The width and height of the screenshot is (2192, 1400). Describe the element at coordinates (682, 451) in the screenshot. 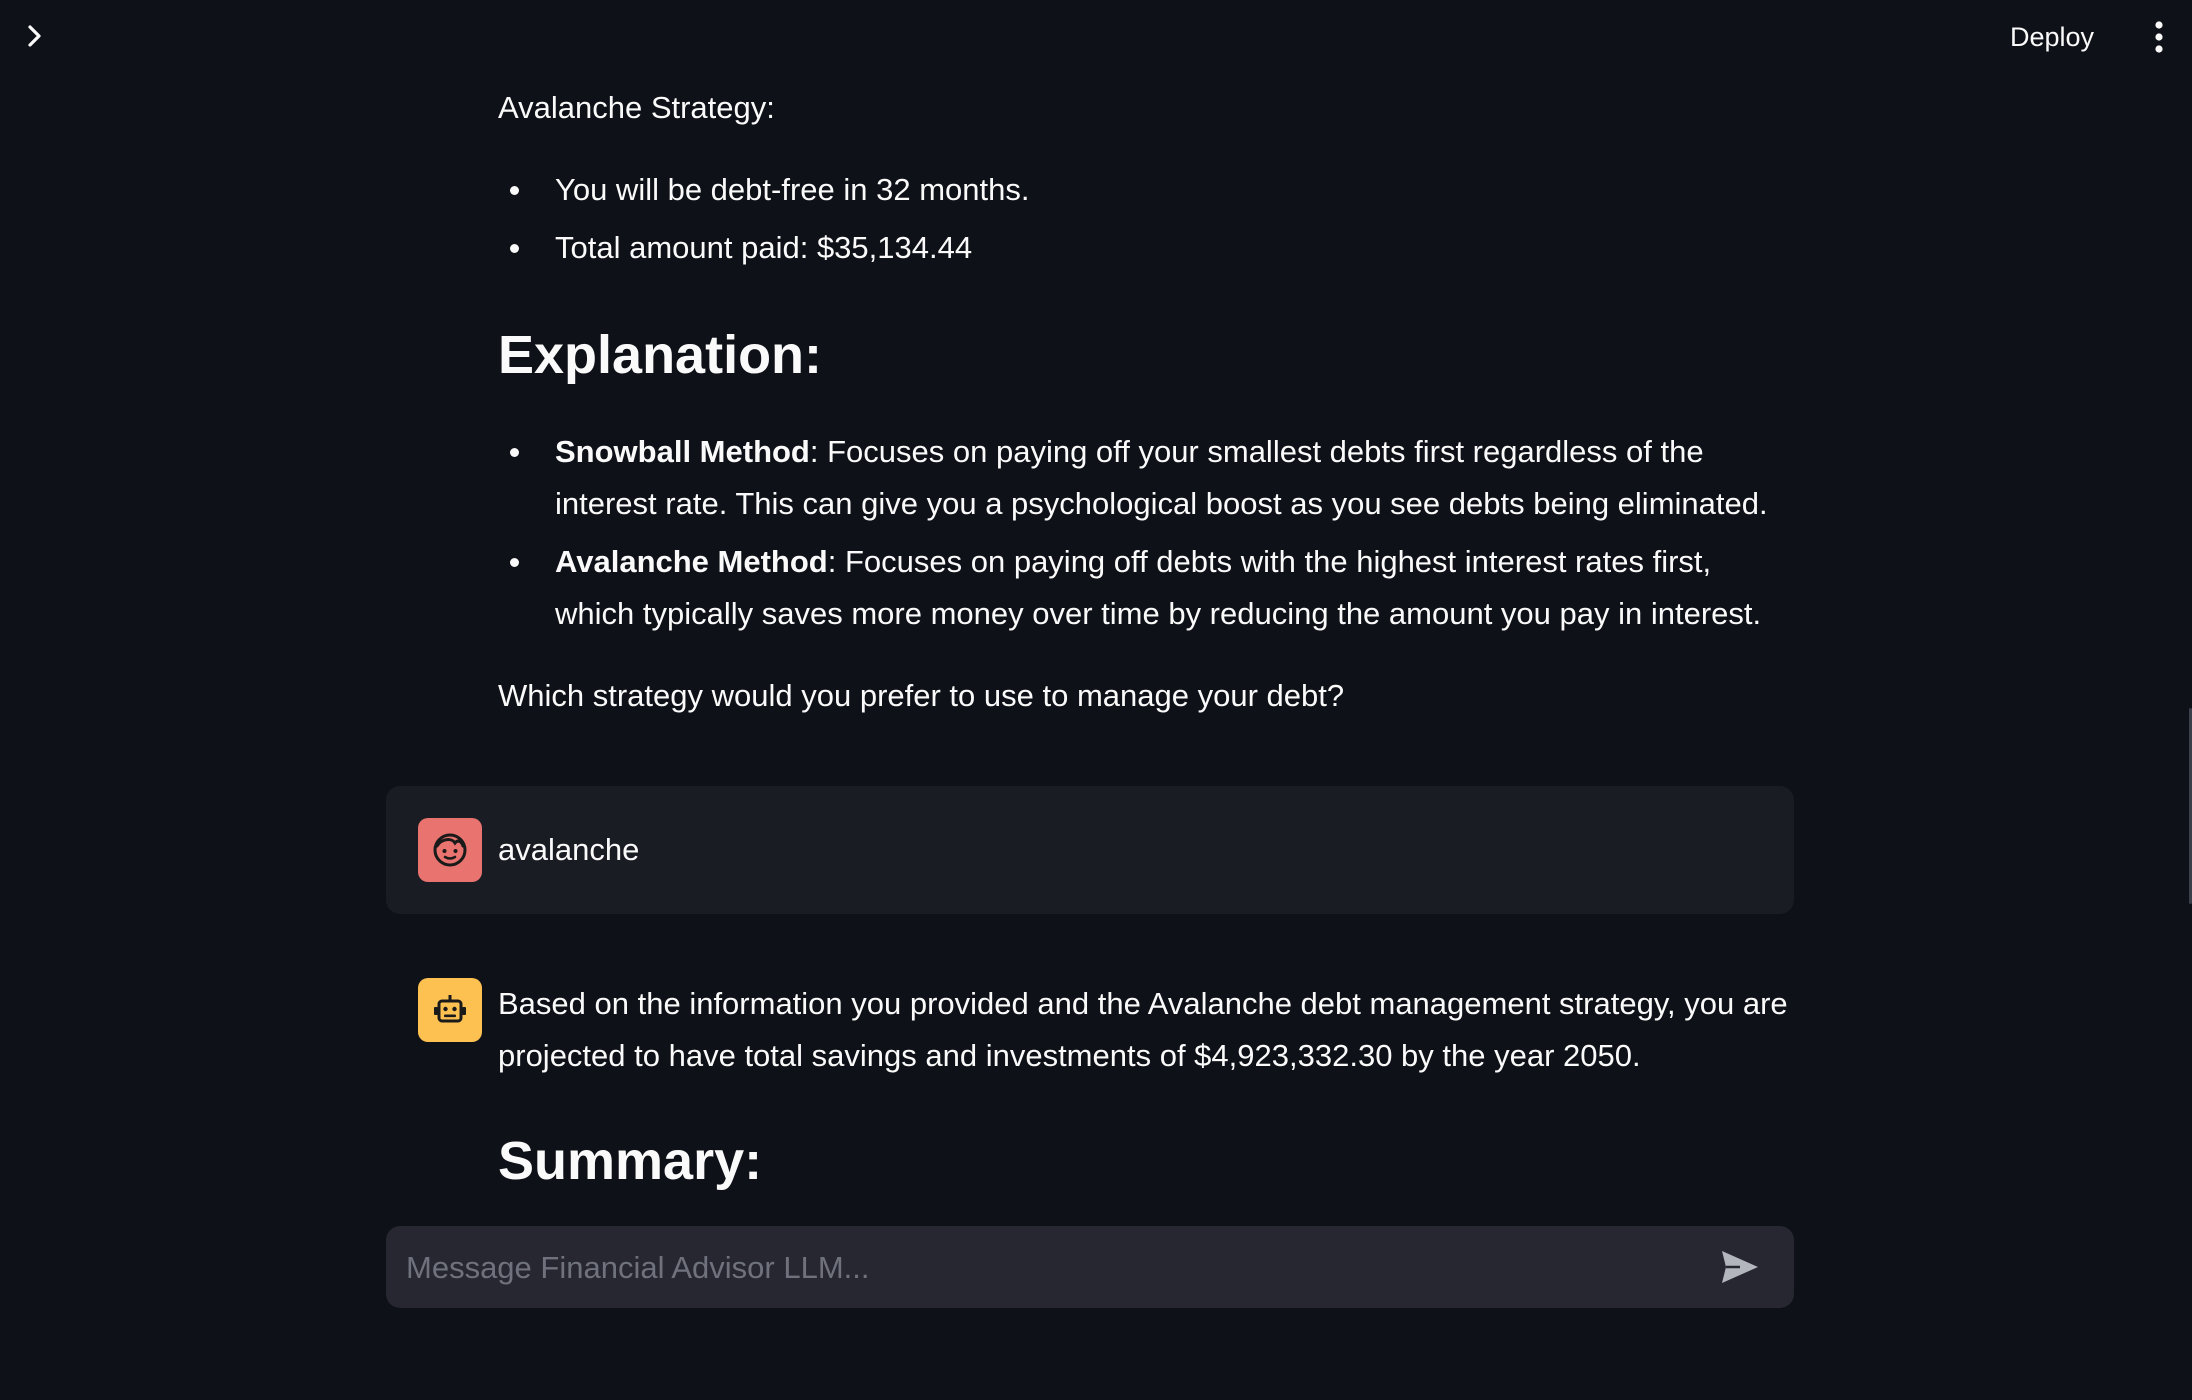

I see `list-item-term: Snowball Method` at that location.